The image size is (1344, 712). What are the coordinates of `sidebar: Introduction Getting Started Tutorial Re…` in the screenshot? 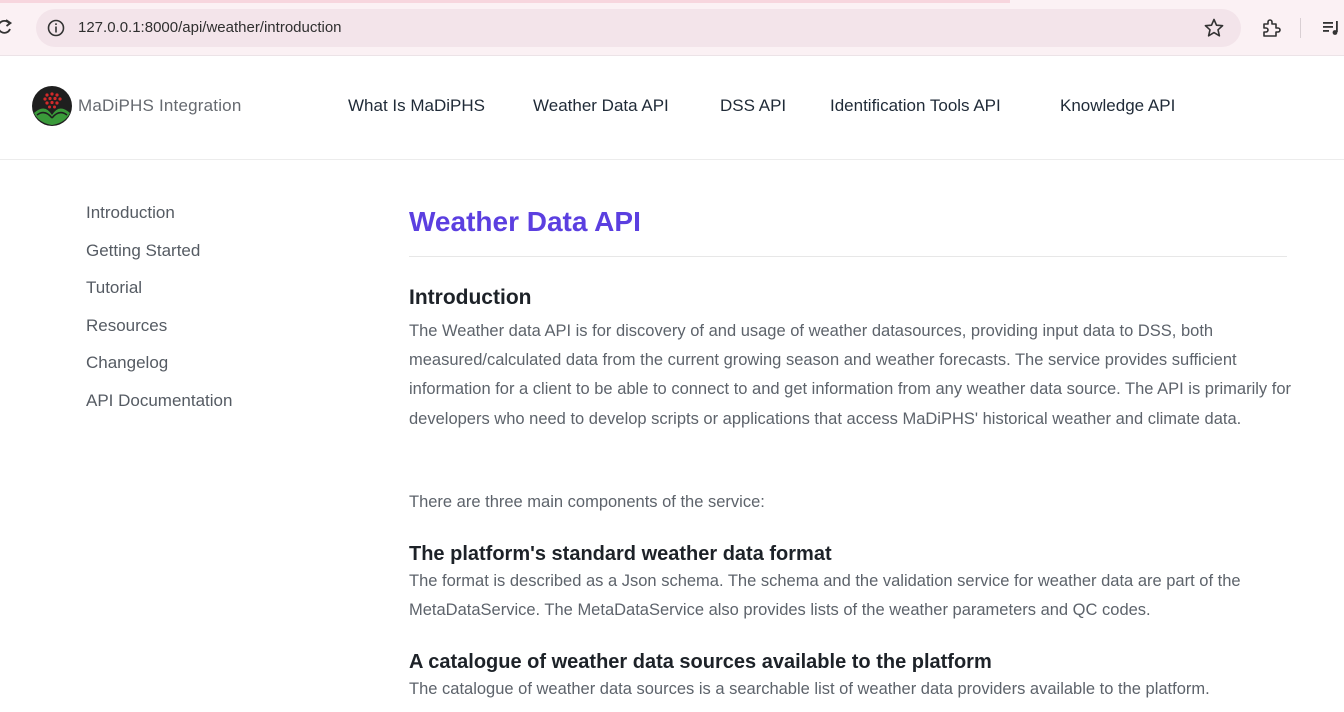 It's located at (206, 315).